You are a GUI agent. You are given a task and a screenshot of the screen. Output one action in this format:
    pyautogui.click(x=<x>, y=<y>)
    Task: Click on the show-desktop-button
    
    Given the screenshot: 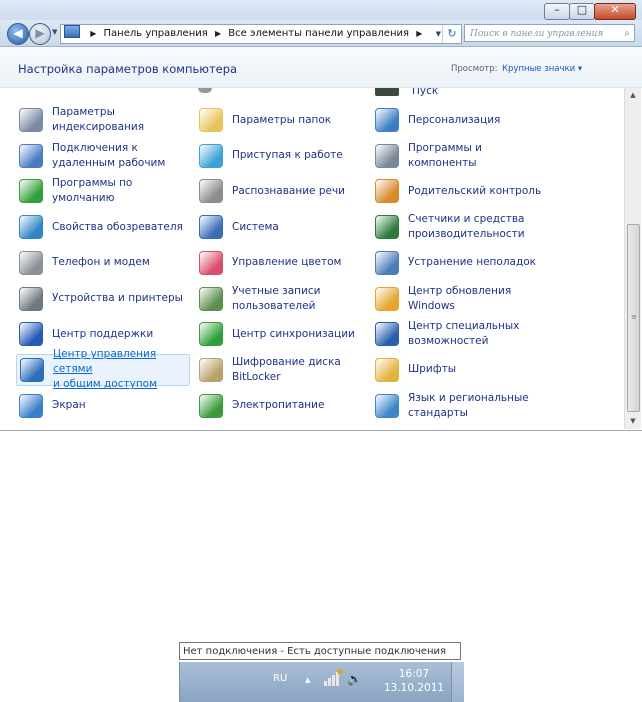 What is the action you would take?
    pyautogui.click(x=457, y=682)
    